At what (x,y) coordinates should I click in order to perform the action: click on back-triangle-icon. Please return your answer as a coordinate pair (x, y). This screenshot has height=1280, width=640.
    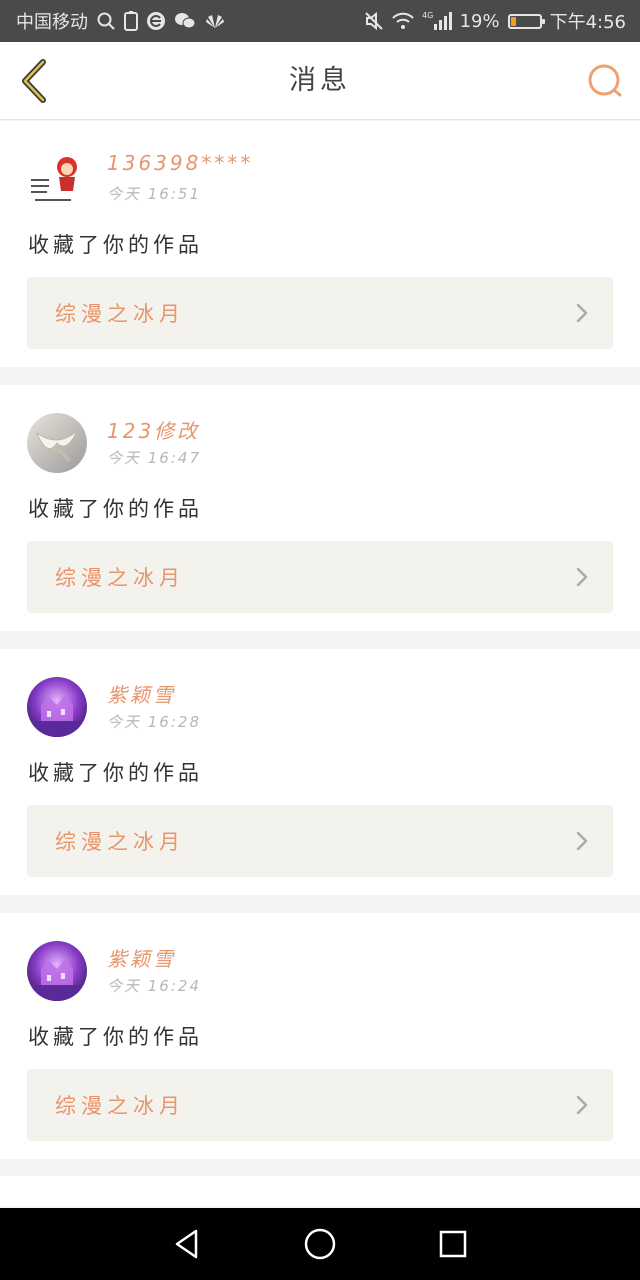
    Looking at the image, I should click on (187, 1244).